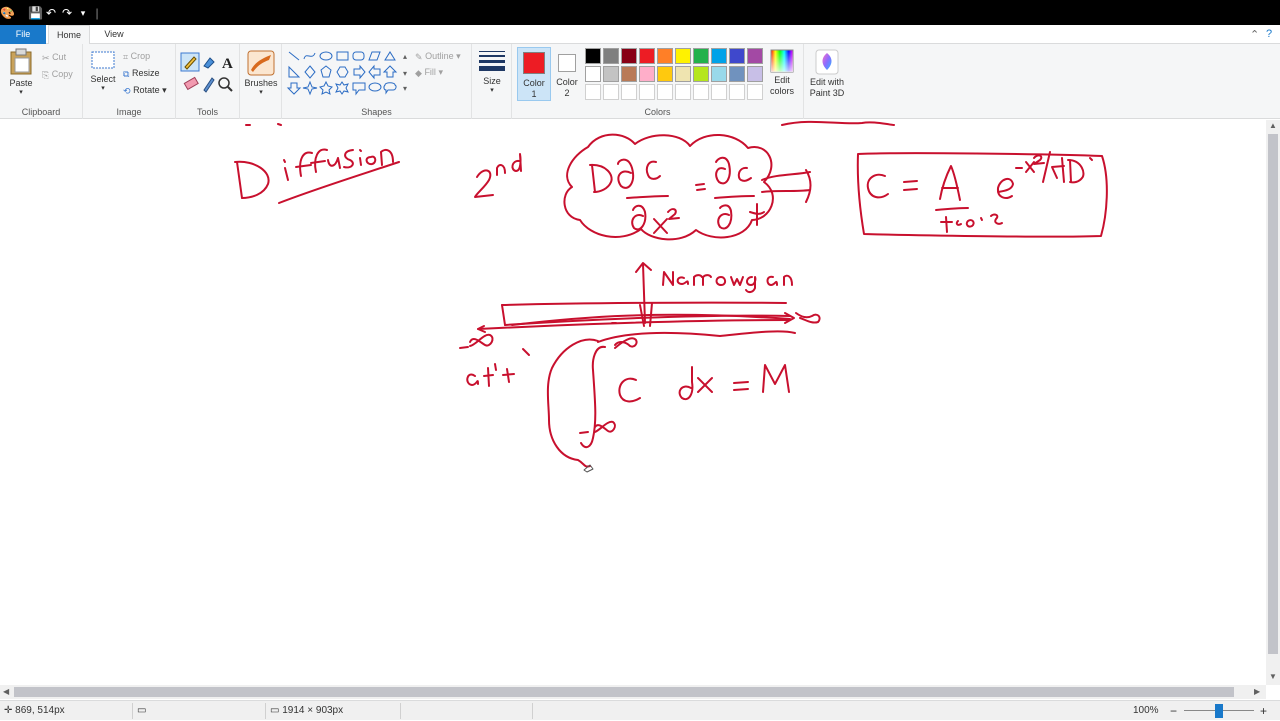 The width and height of the screenshot is (1280, 721). Describe the element at coordinates (438, 56) in the screenshot. I see `outline-button: ✎ Outline ▾` at that location.